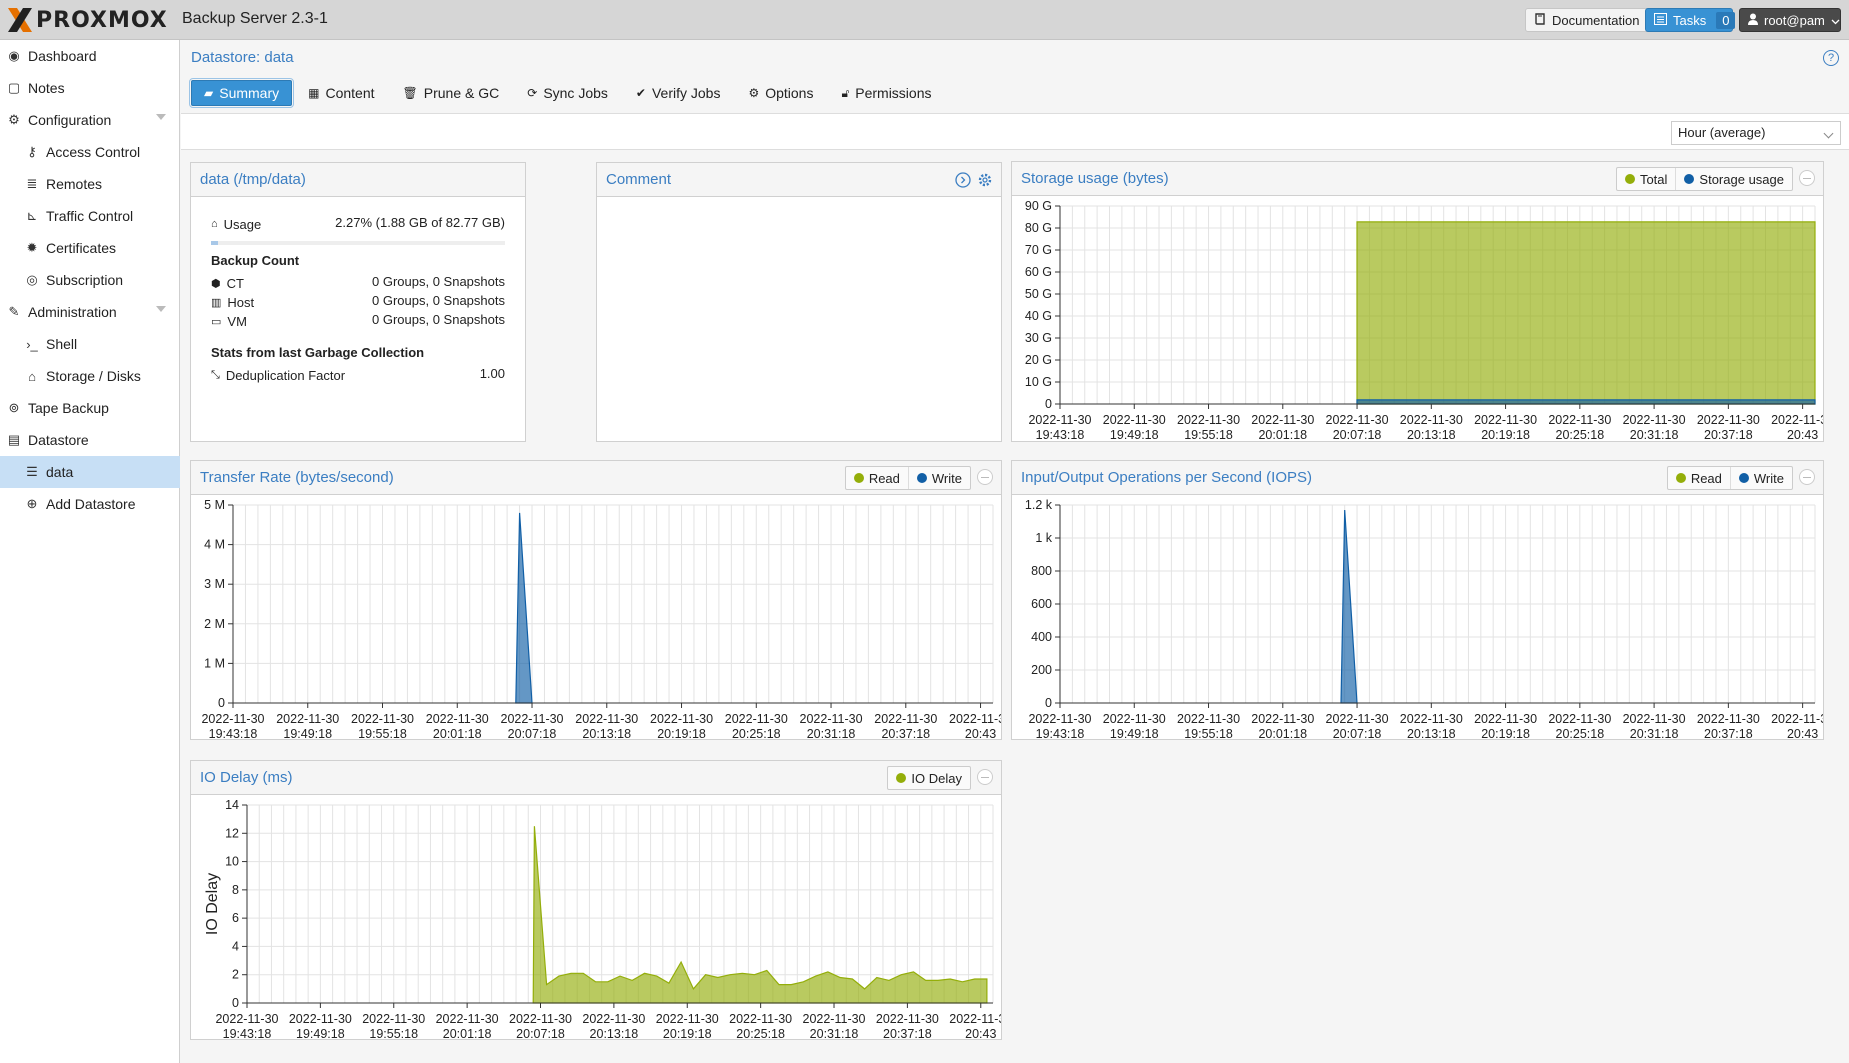 This screenshot has width=1849, height=1063. Describe the element at coordinates (946, 478) in the screenshot. I see `legend-label: Write` at that location.